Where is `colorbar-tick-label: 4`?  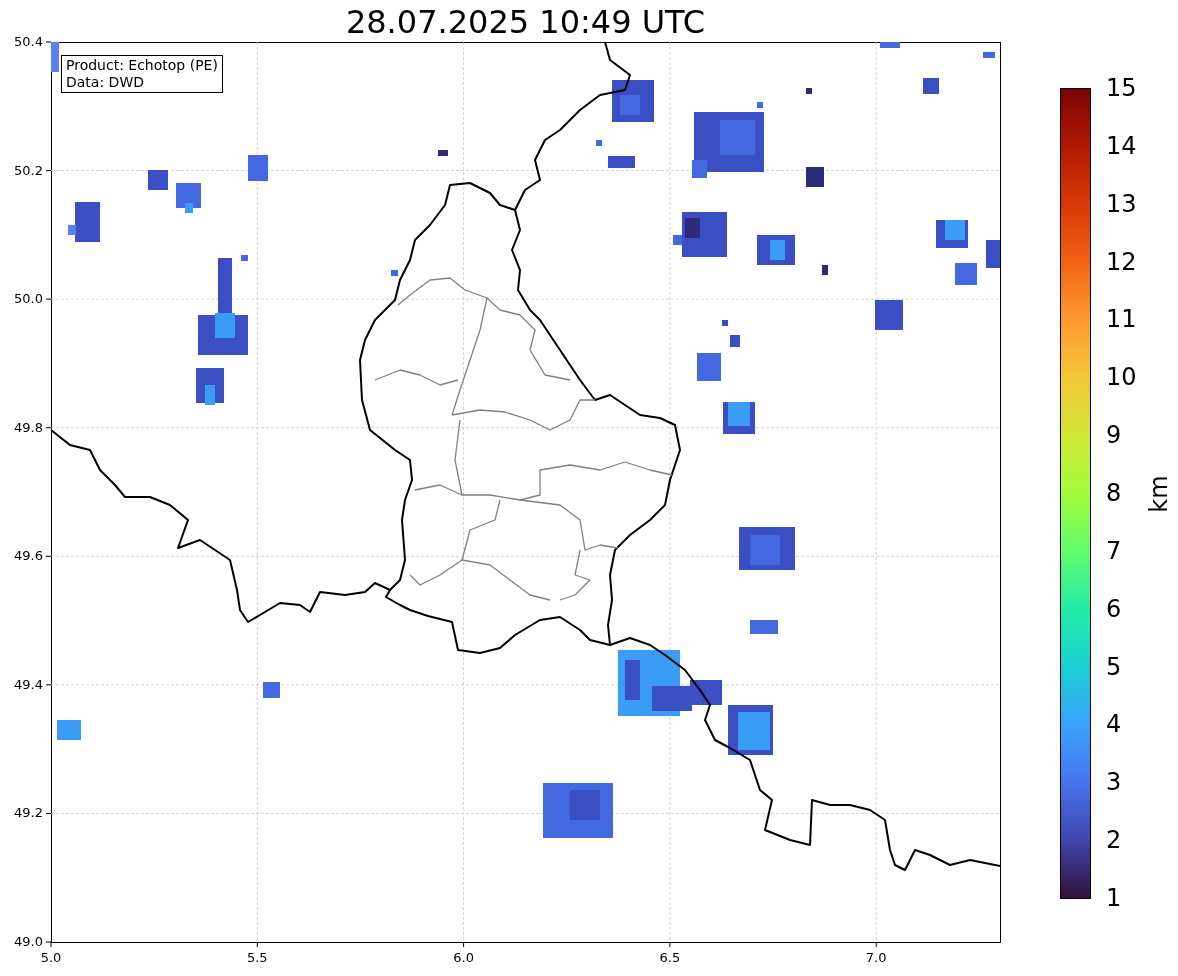
colorbar-tick-label: 4 is located at coordinates (1114, 724).